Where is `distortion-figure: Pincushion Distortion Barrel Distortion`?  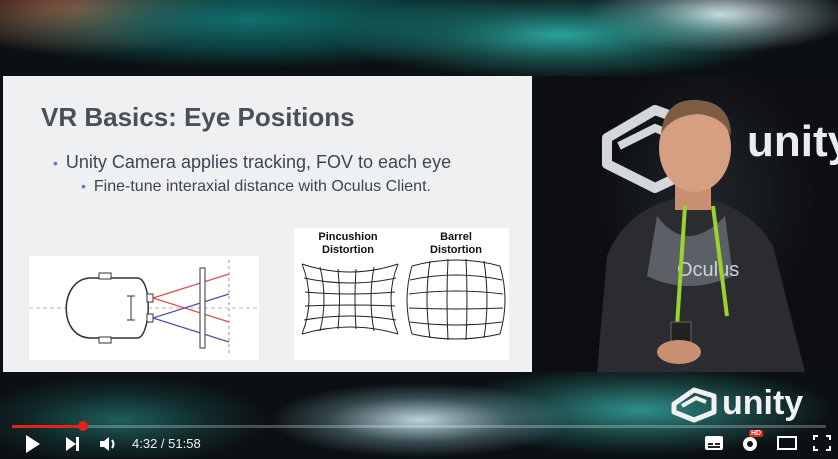 distortion-figure: Pincushion Distortion Barrel Distortion is located at coordinates (401, 294).